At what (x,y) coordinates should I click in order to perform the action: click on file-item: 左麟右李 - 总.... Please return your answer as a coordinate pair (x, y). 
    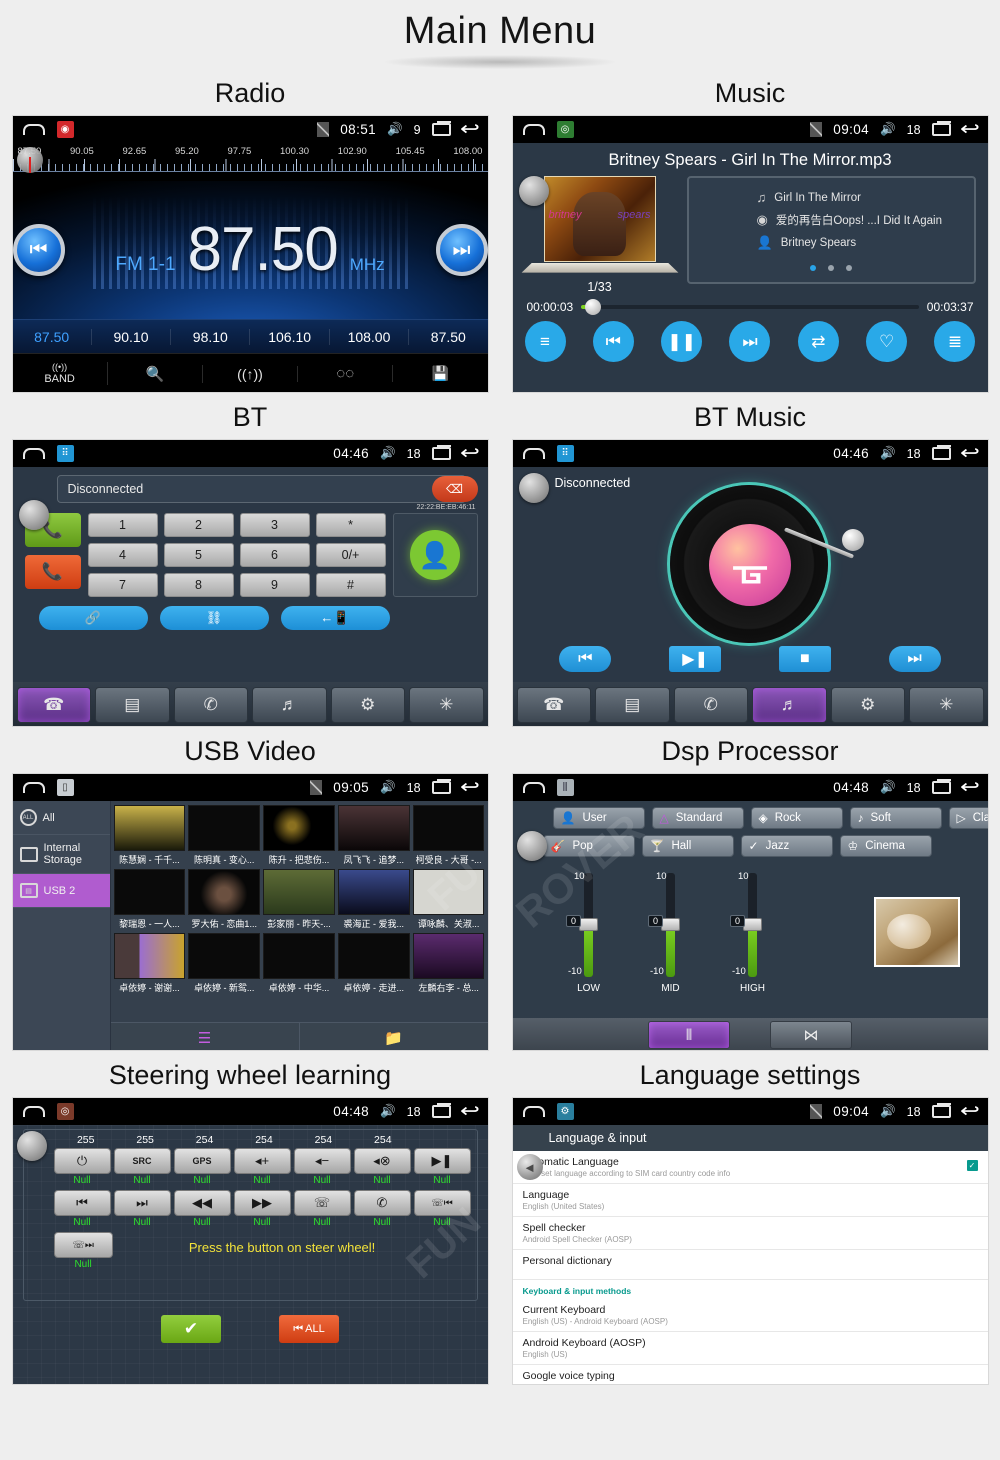
    Looking at the image, I should click on (448, 964).